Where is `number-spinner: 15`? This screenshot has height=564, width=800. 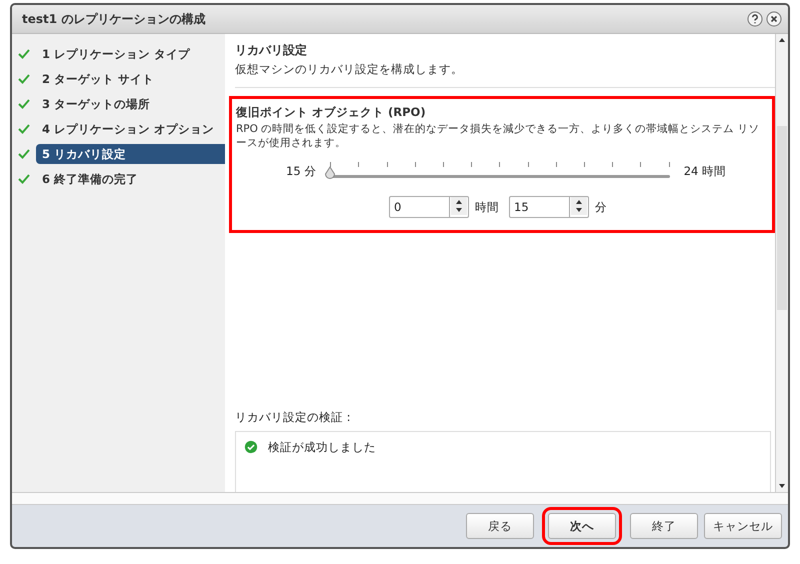
number-spinner: 15 is located at coordinates (549, 207).